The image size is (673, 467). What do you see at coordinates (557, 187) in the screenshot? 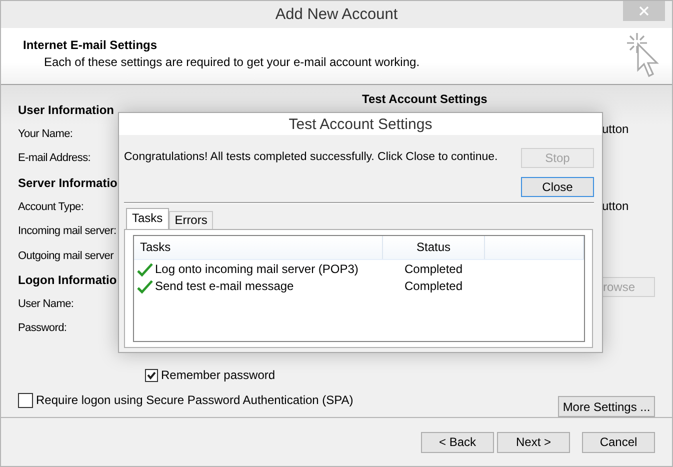
I see `close-button: Close` at bounding box center [557, 187].